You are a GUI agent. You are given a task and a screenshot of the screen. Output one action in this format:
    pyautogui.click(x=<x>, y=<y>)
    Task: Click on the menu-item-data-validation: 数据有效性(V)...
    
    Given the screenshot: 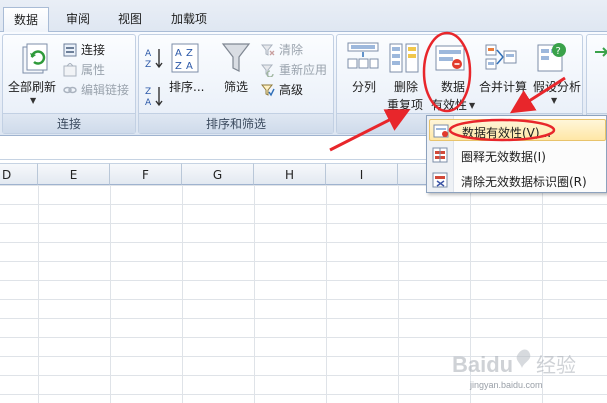 What is the action you would take?
    pyautogui.click(x=517, y=130)
    